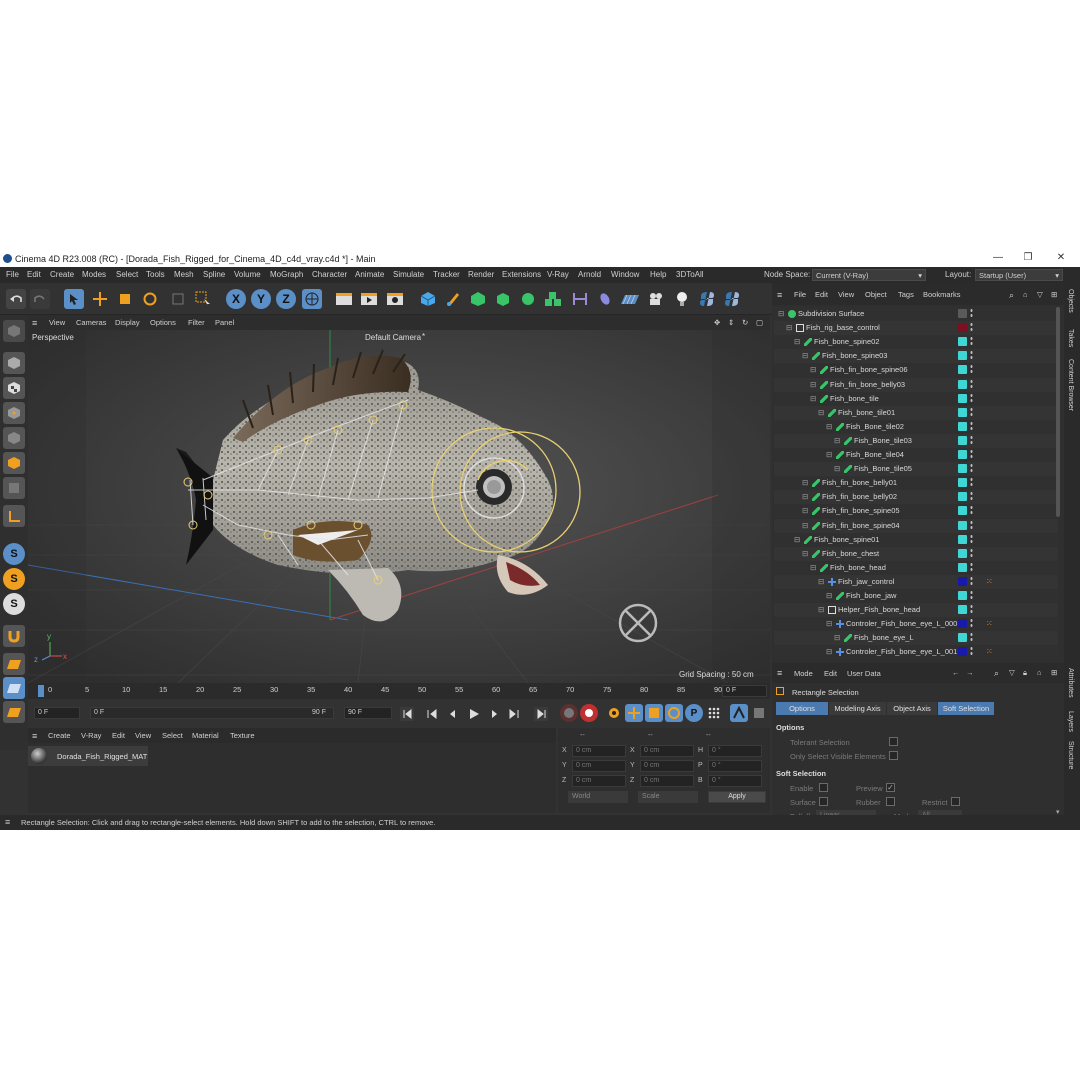  I want to click on search-icon: ⌕, so click(1011, 295).